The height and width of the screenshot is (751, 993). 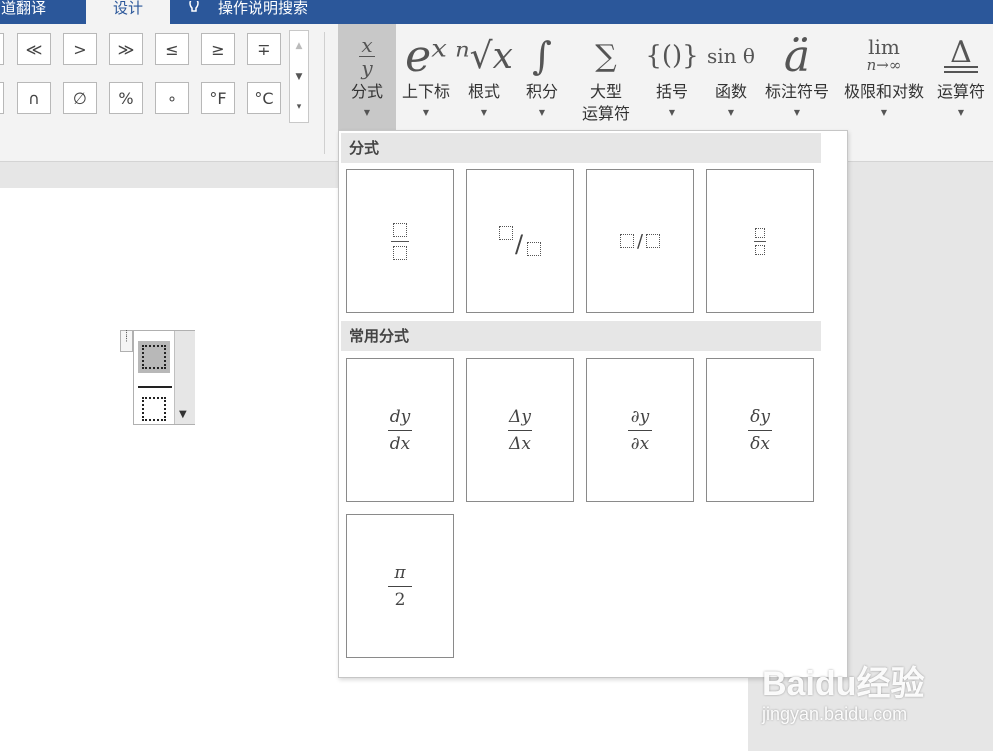 What do you see at coordinates (796, 91) in the screenshot?
I see `accent-label: 标注符号` at bounding box center [796, 91].